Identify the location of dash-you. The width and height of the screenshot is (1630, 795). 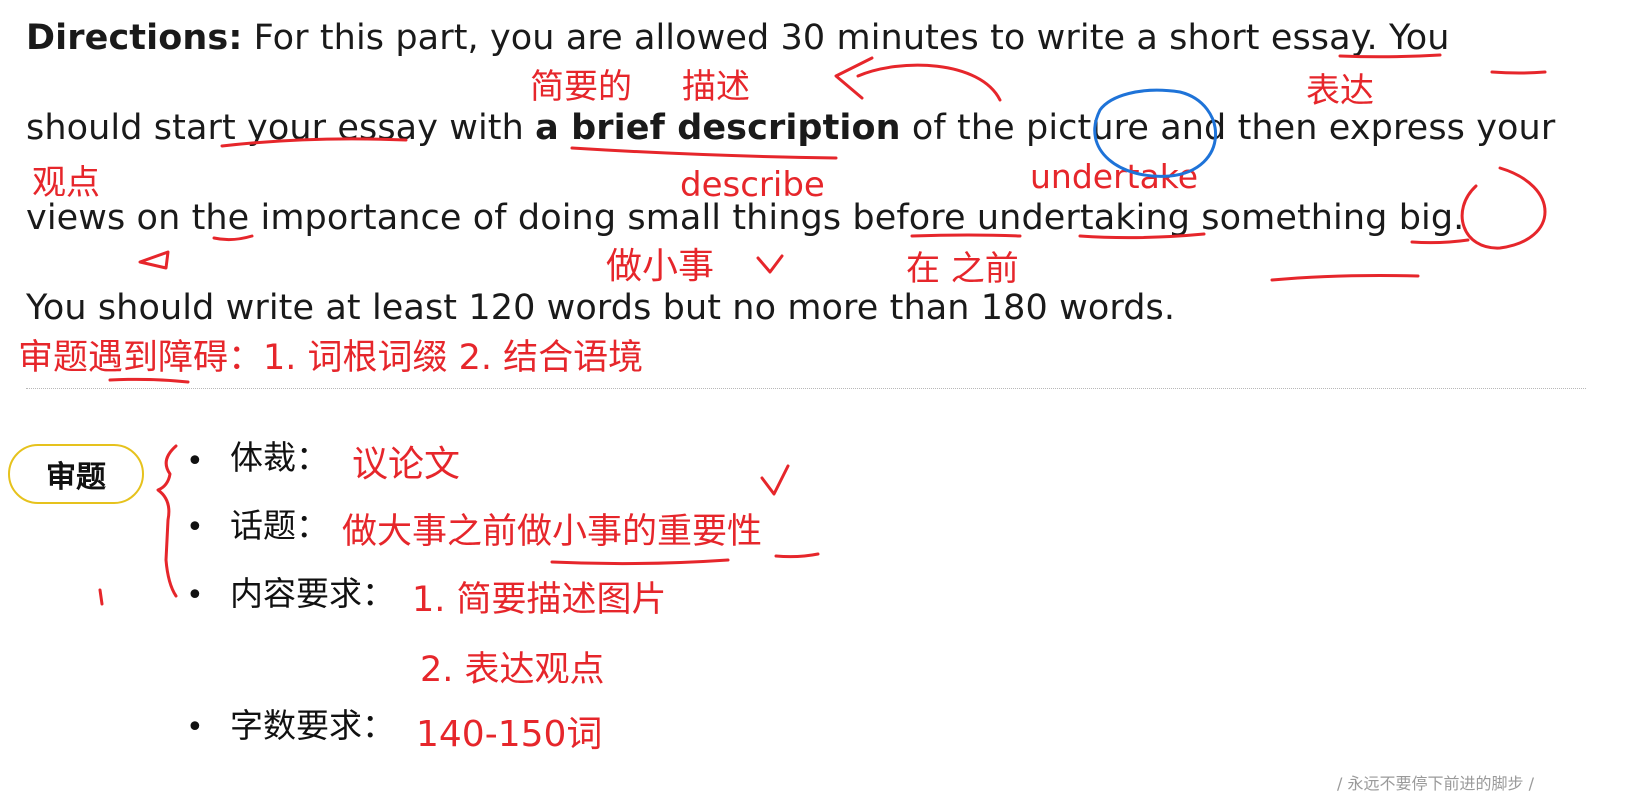
(1518, 72).